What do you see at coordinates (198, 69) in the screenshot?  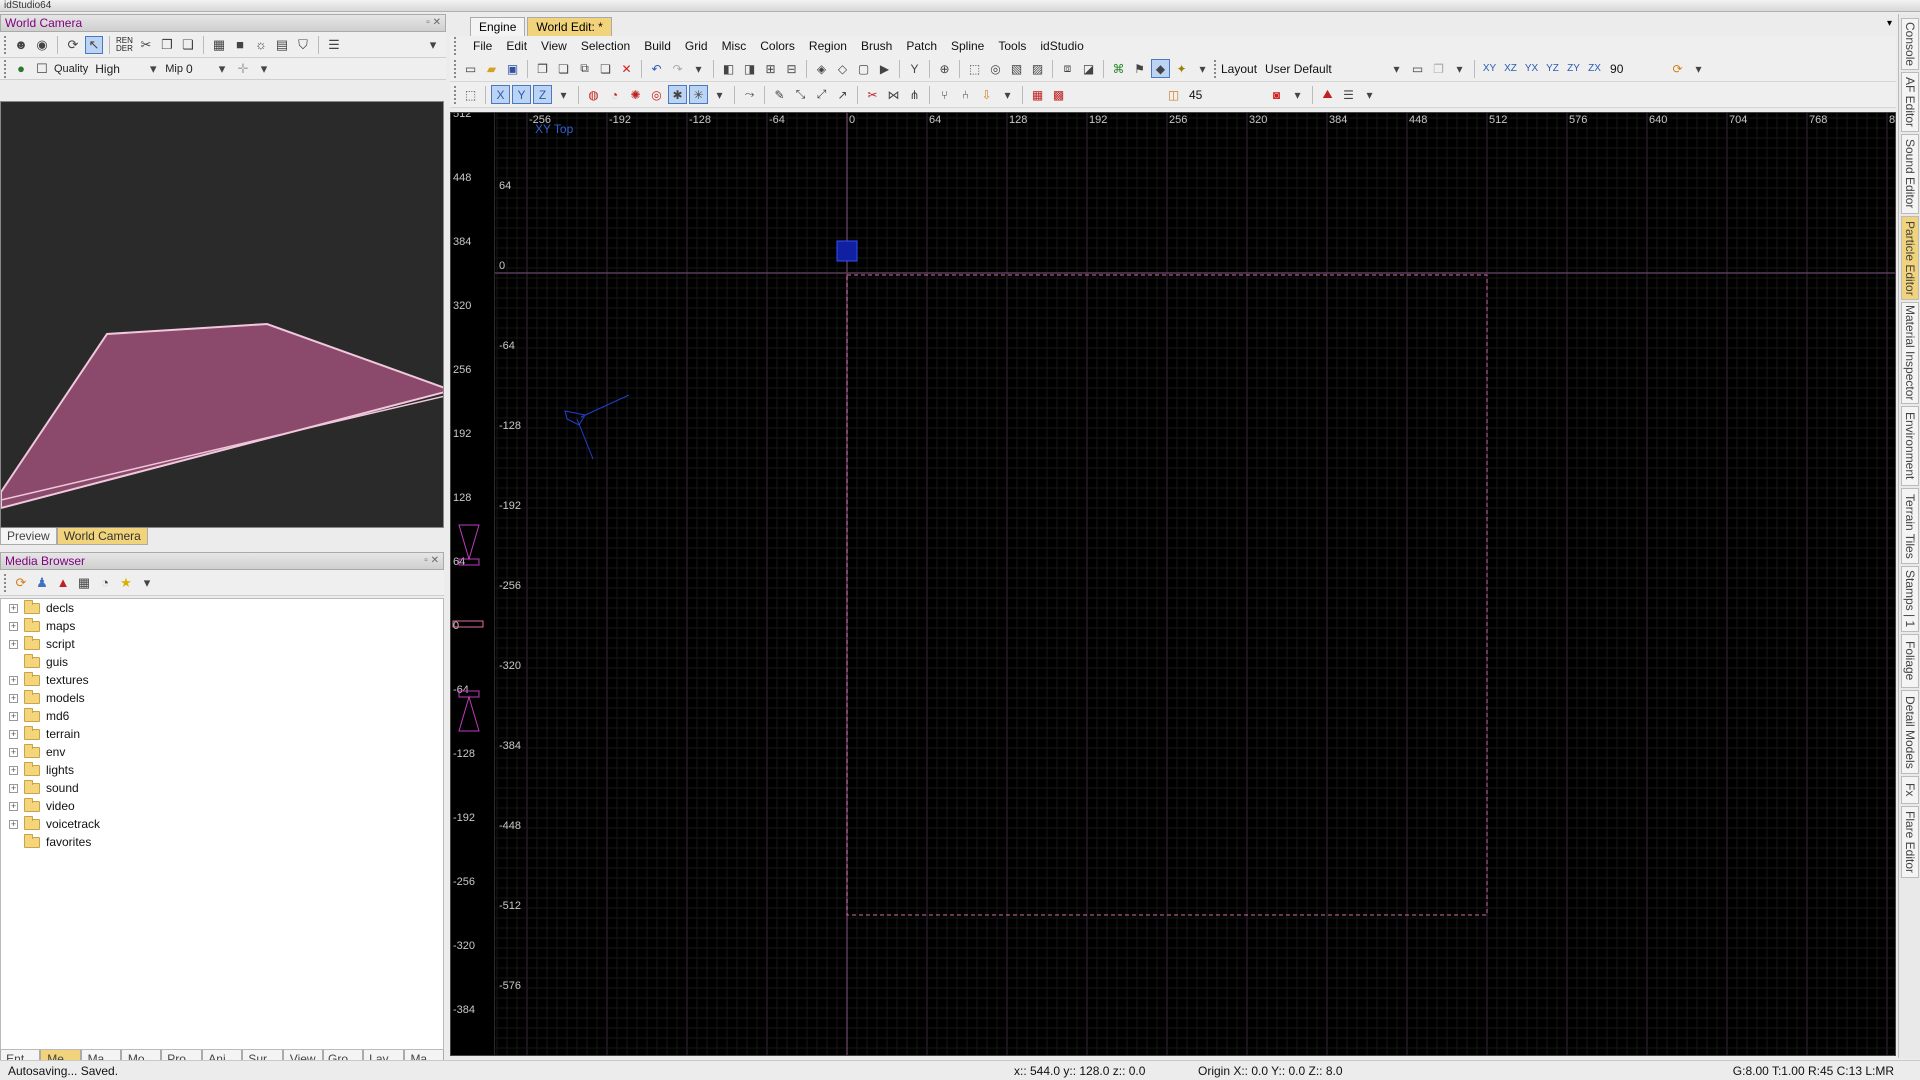 I see `mip-select: 0` at bounding box center [198, 69].